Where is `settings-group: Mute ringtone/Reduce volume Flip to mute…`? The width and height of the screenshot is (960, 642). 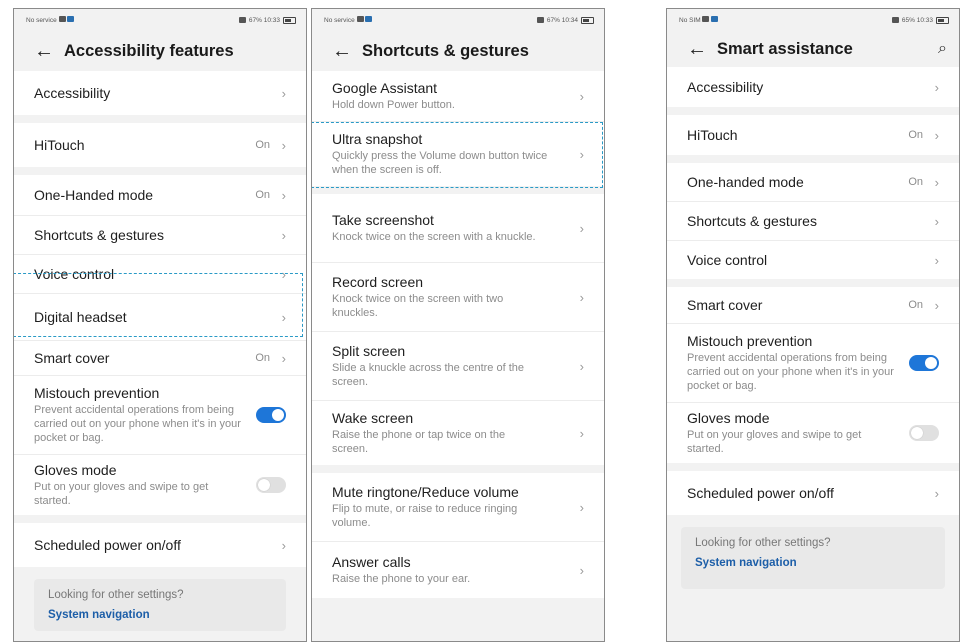
settings-group: Mute ringtone/Reduce volume Flip to mute… is located at coordinates (458, 535).